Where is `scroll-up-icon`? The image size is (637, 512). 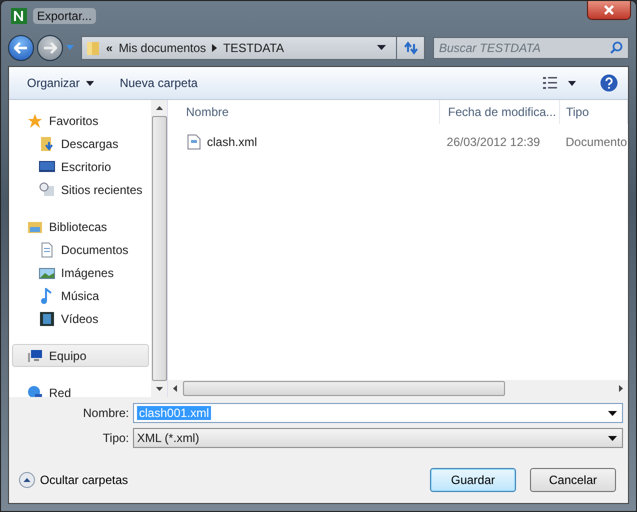
scroll-up-icon is located at coordinates (159, 108).